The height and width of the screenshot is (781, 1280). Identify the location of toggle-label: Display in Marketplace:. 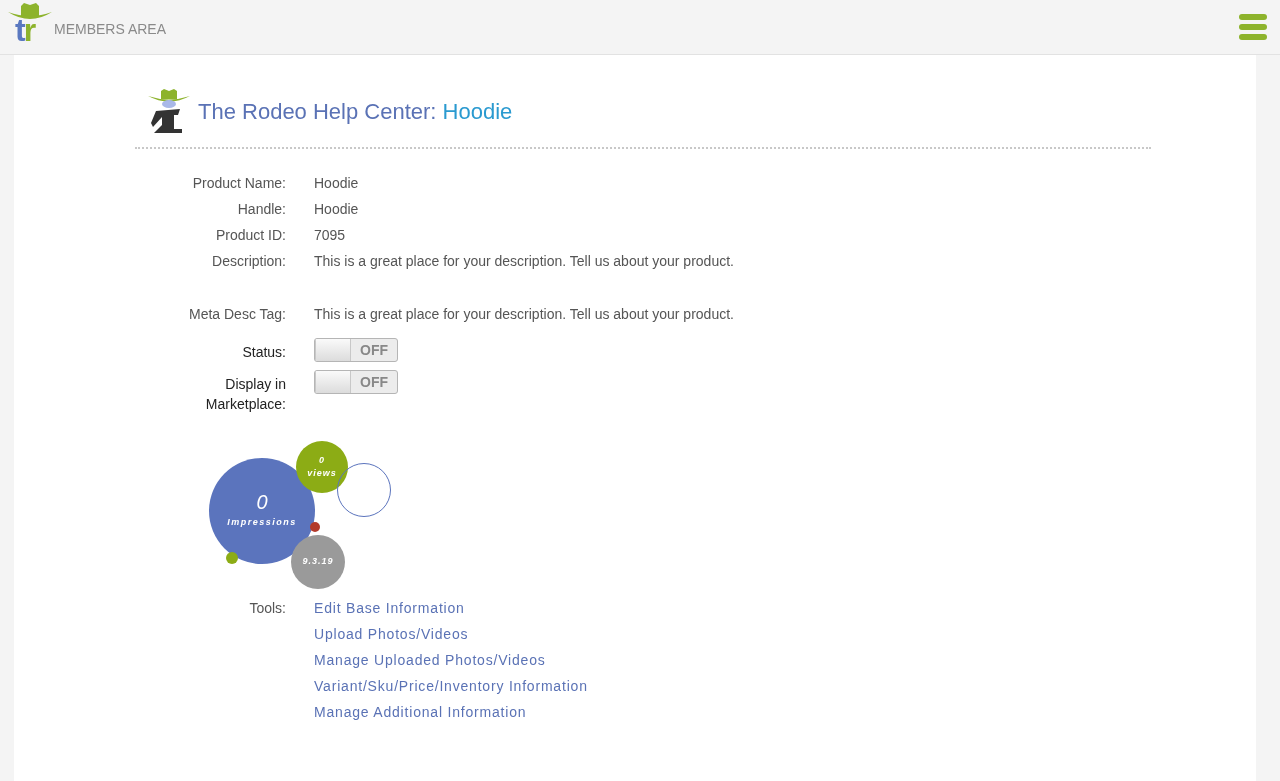
(245, 394).